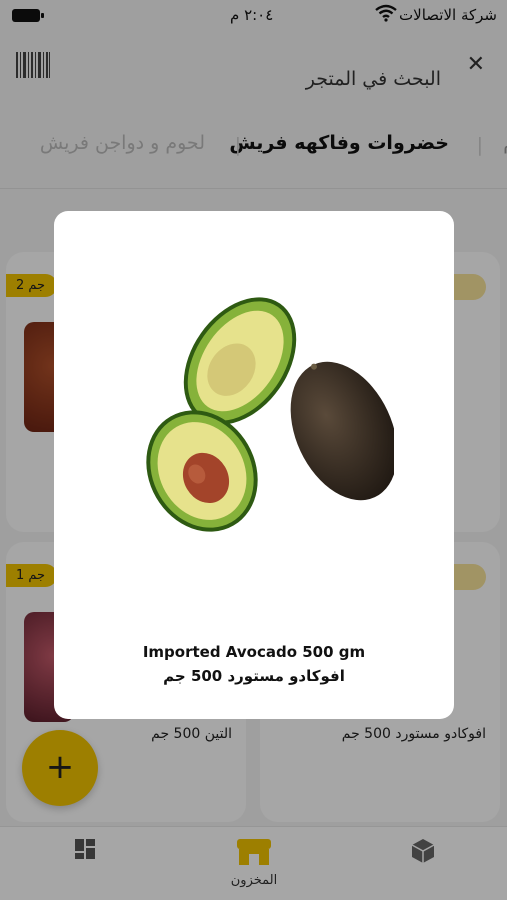 This screenshot has height=901, width=507. What do you see at coordinates (270, 414) in the screenshot?
I see `avocado-image` at bounding box center [270, 414].